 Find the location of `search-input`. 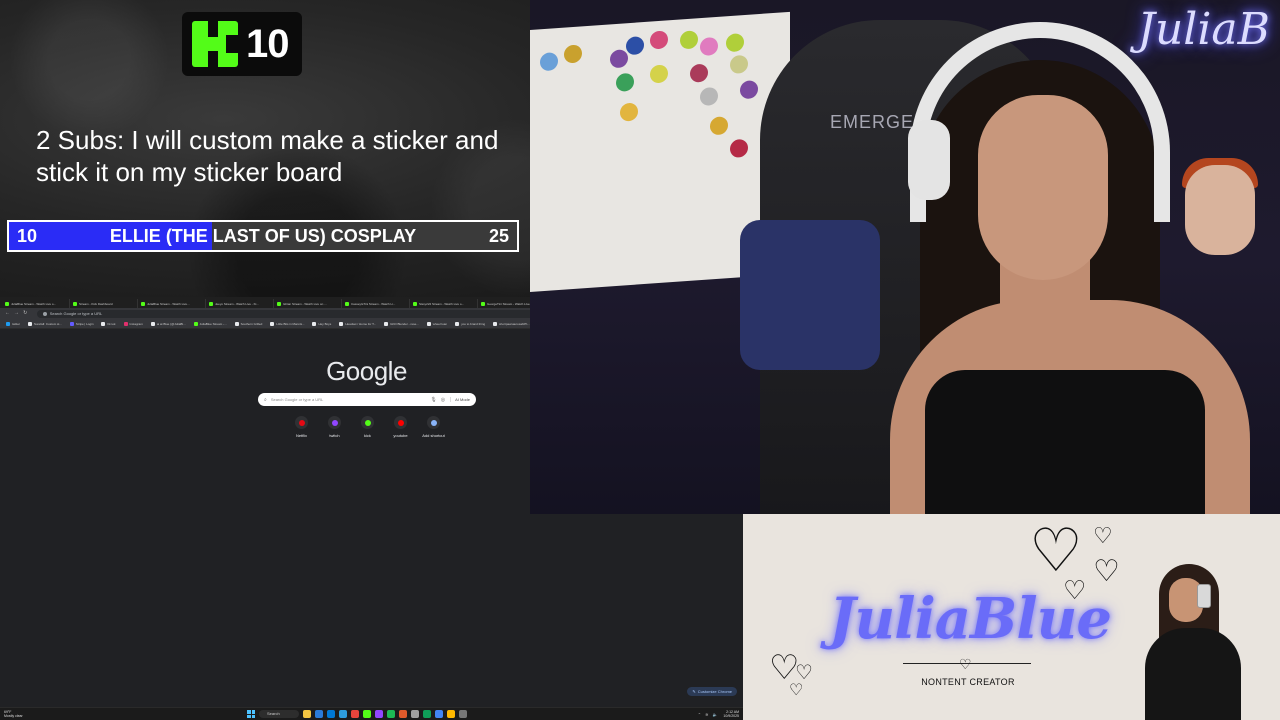

search-input is located at coordinates (348, 399).